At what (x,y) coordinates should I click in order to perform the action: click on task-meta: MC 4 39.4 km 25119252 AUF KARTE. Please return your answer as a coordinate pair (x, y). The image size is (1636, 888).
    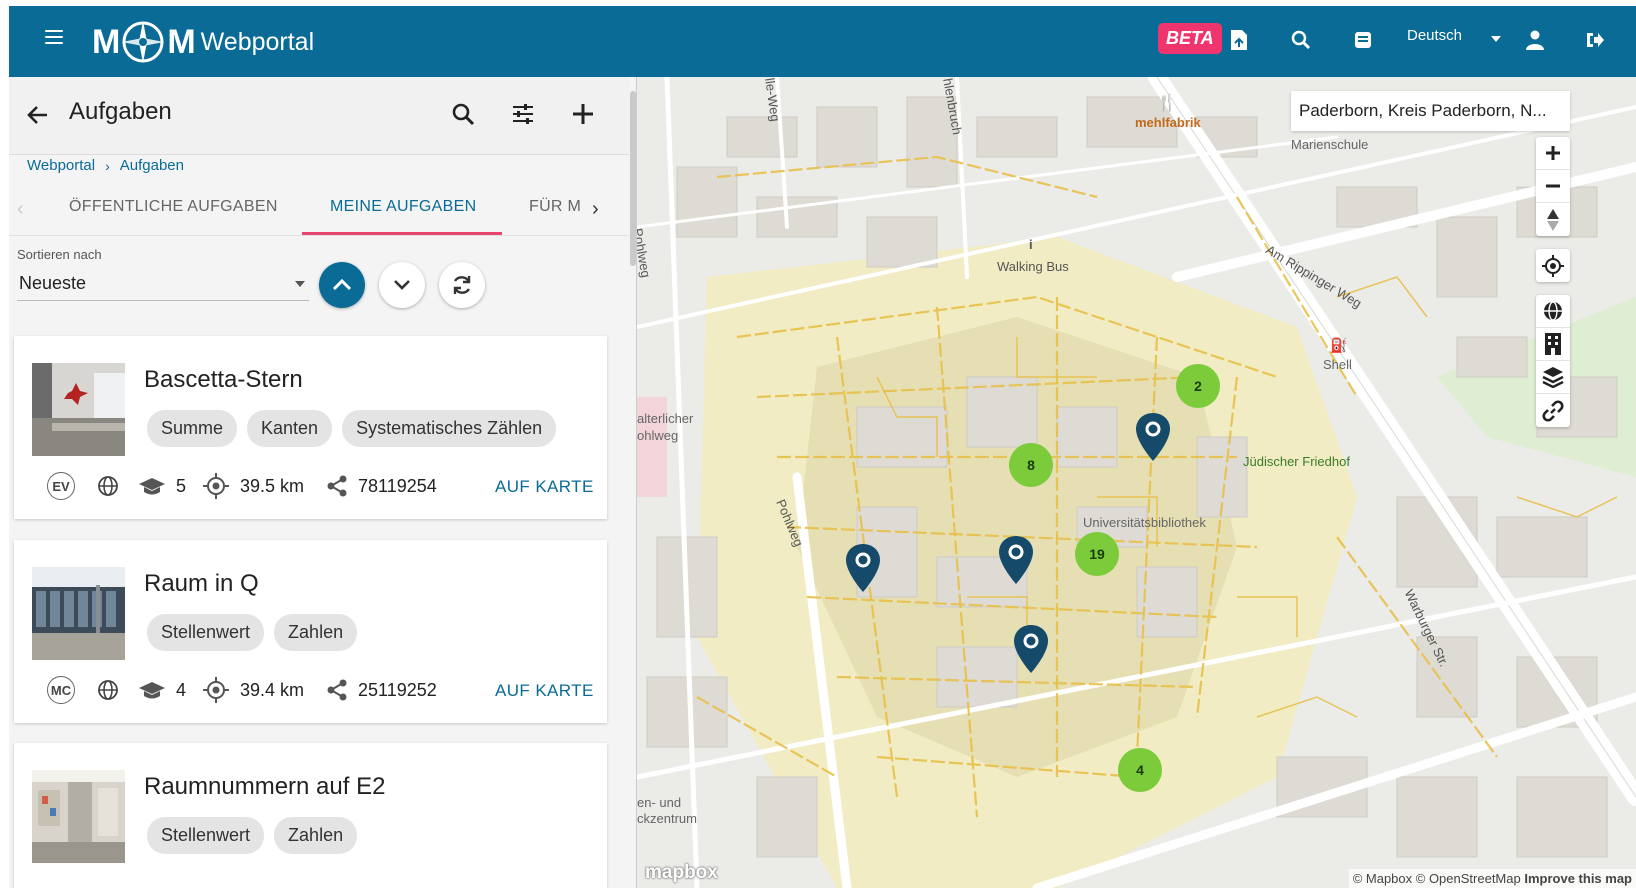
    Looking at the image, I should click on (327, 691).